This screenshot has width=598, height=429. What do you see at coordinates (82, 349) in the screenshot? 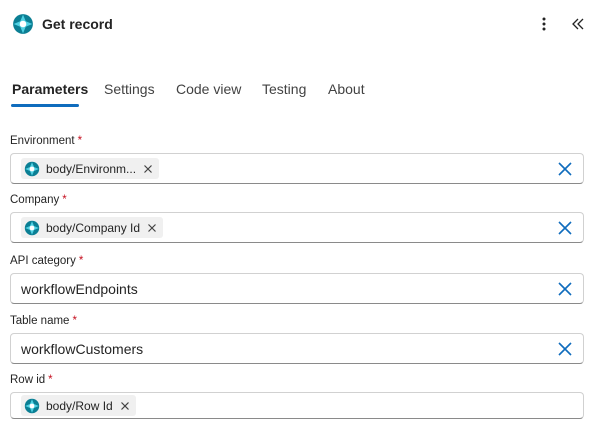
I see `table-name-value: workflowCustomers` at bounding box center [82, 349].